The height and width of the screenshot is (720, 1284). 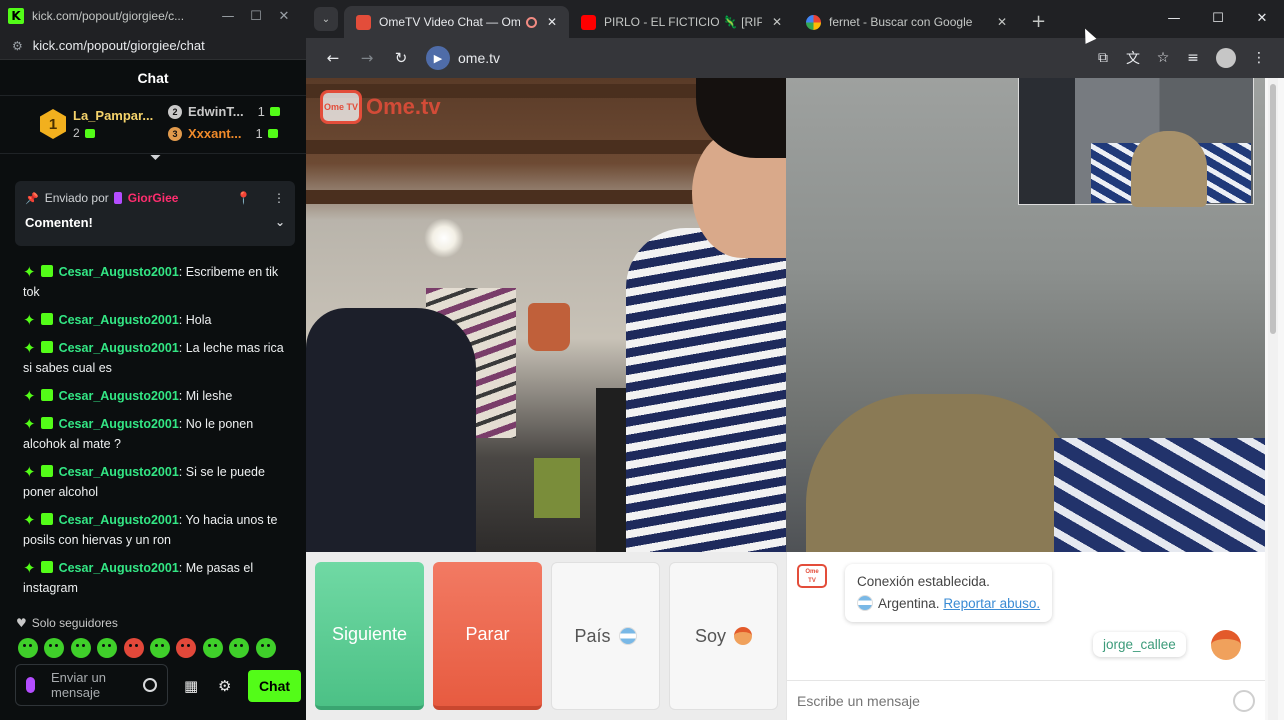 What do you see at coordinates (78, 685) in the screenshot?
I see `chat-input-placeholder: Enviar un mensaje` at bounding box center [78, 685].